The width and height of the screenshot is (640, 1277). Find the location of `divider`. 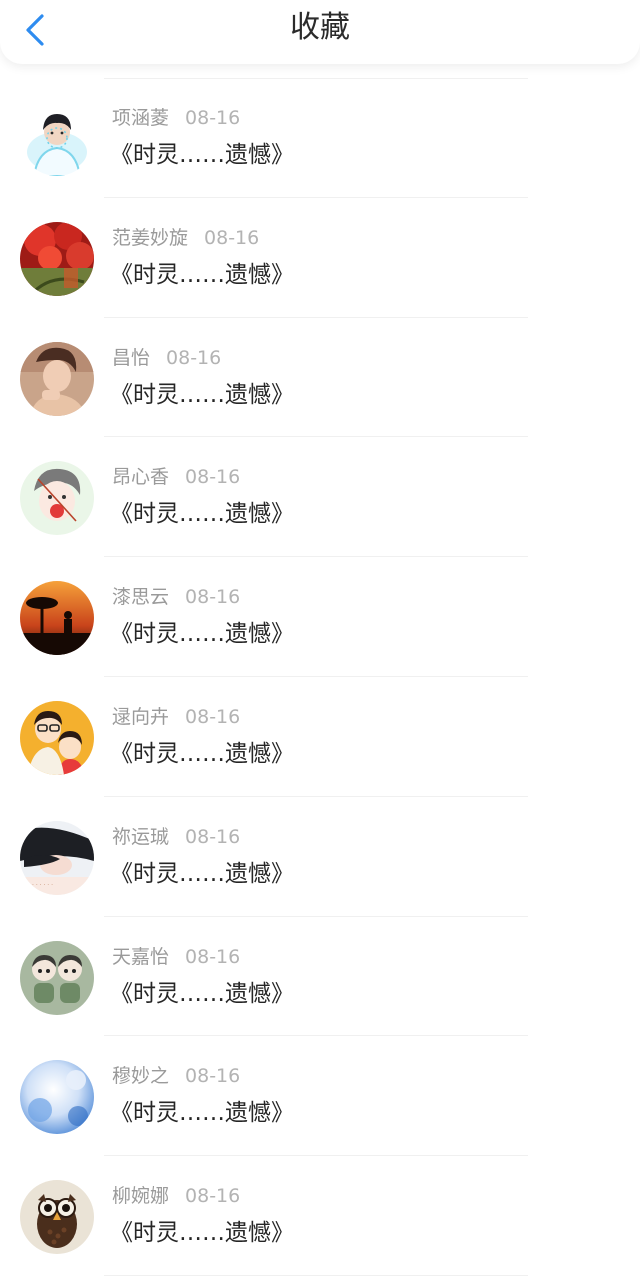

divider is located at coordinates (316, 1275).